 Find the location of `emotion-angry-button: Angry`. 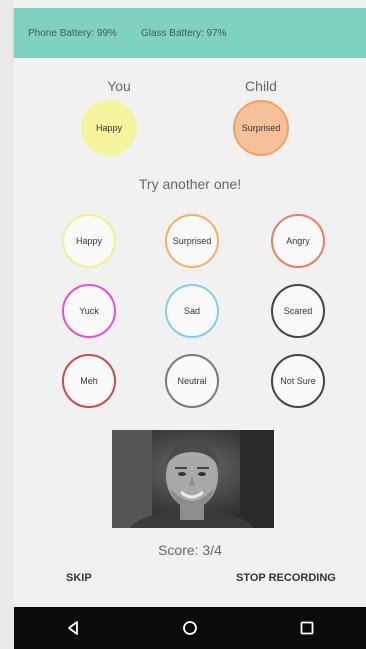

emotion-angry-button: Angry is located at coordinates (298, 241).